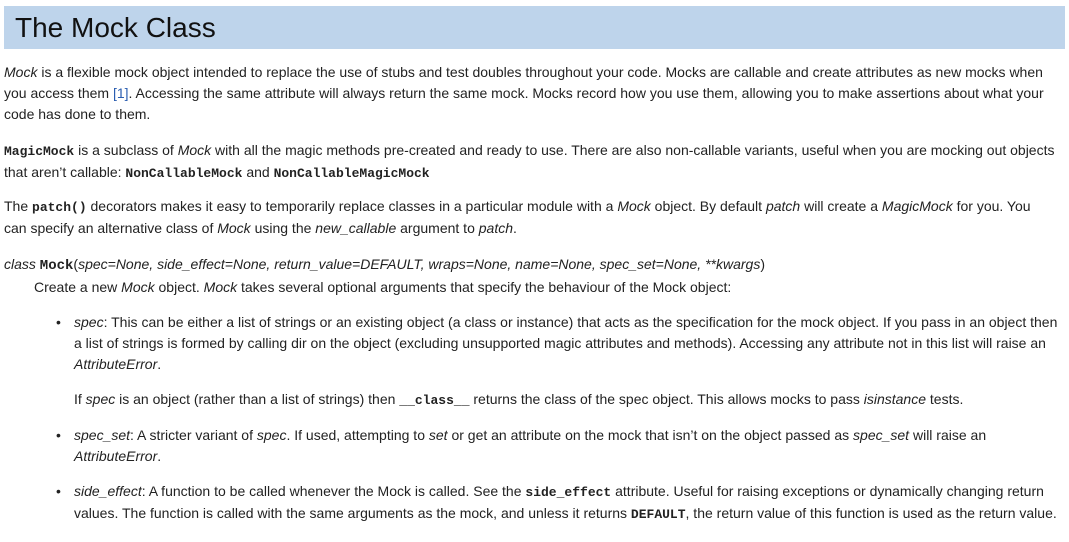 Image resolution: width=1069 pixels, height=542 pixels. I want to click on text: object., so click(179, 287).